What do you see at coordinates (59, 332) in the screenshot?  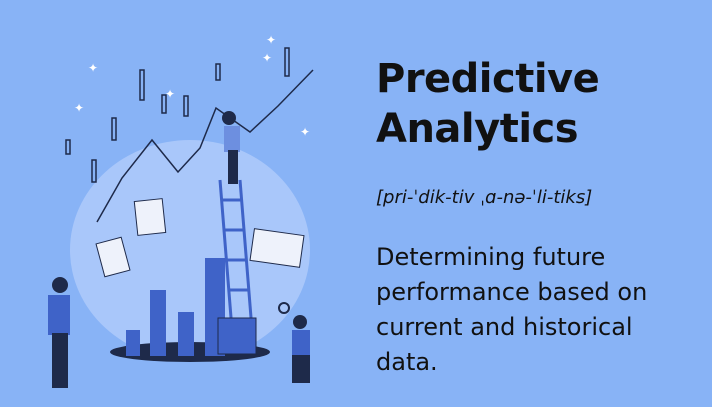 I see `person-left` at bounding box center [59, 332].